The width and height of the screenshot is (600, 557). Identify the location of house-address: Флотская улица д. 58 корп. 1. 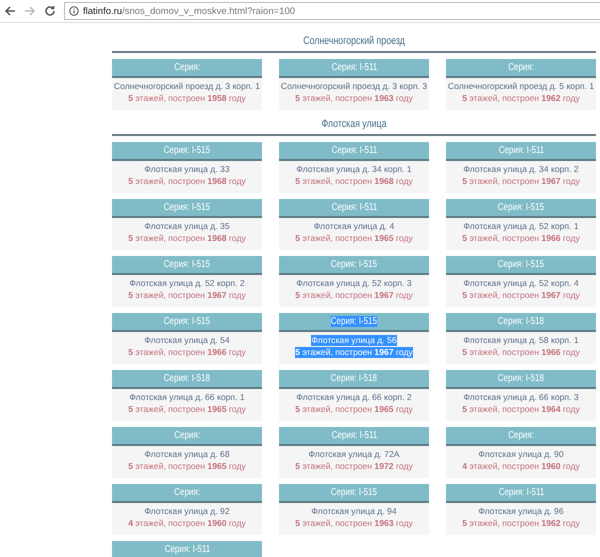
(521, 340).